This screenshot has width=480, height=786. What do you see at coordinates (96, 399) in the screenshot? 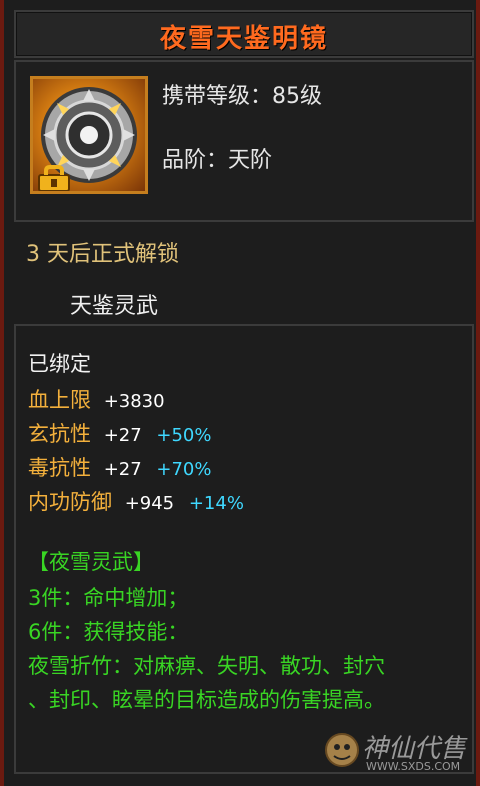
I see `stat-row: 血上限 +3830` at bounding box center [96, 399].